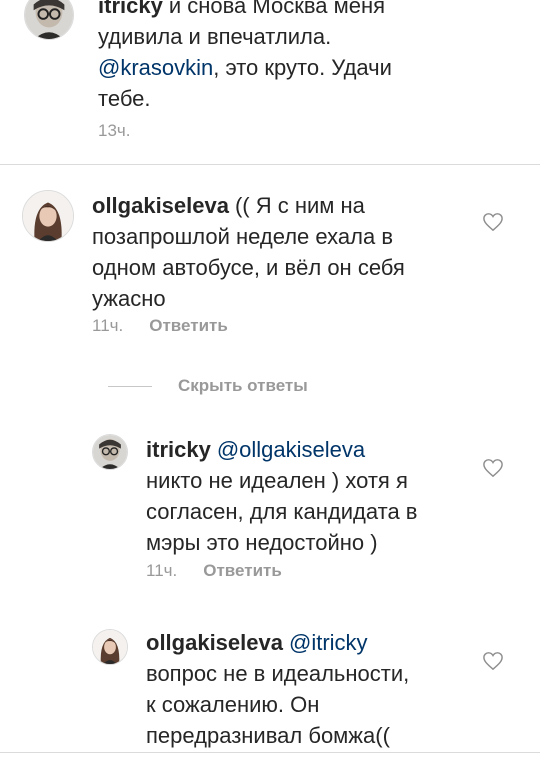 This screenshot has height=763, width=540. I want to click on reply-username: ollgakiseleva, so click(214, 642).